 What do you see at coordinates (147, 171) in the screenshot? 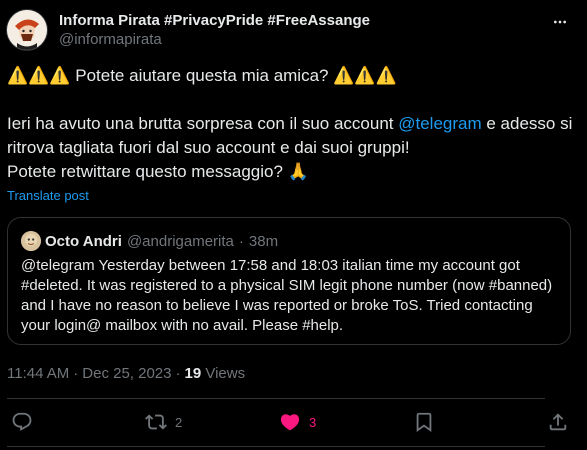
I see `post-line-3-text: Potete retwittare questo messaggio?` at bounding box center [147, 171].